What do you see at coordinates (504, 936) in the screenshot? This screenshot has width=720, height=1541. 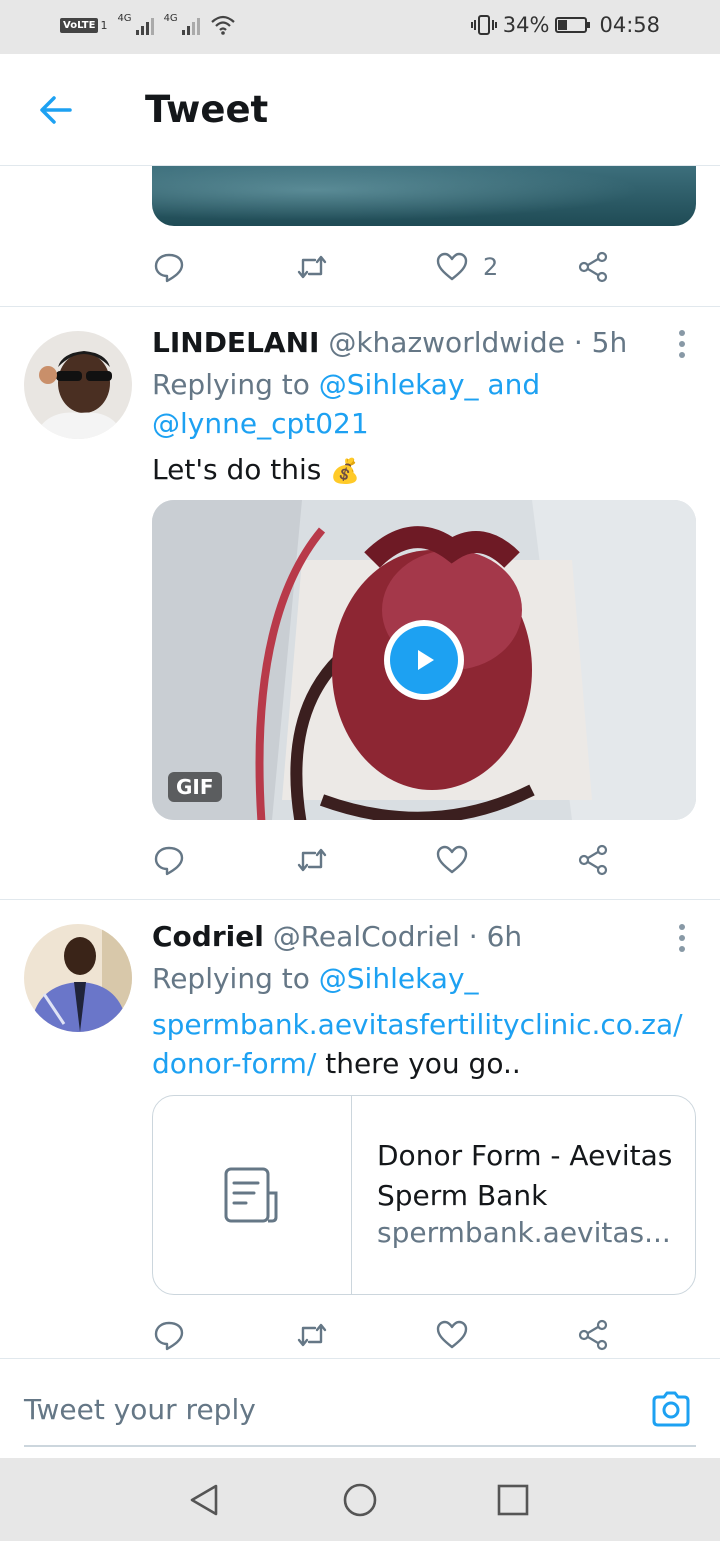 I see `tweet-age: 6h` at bounding box center [504, 936].